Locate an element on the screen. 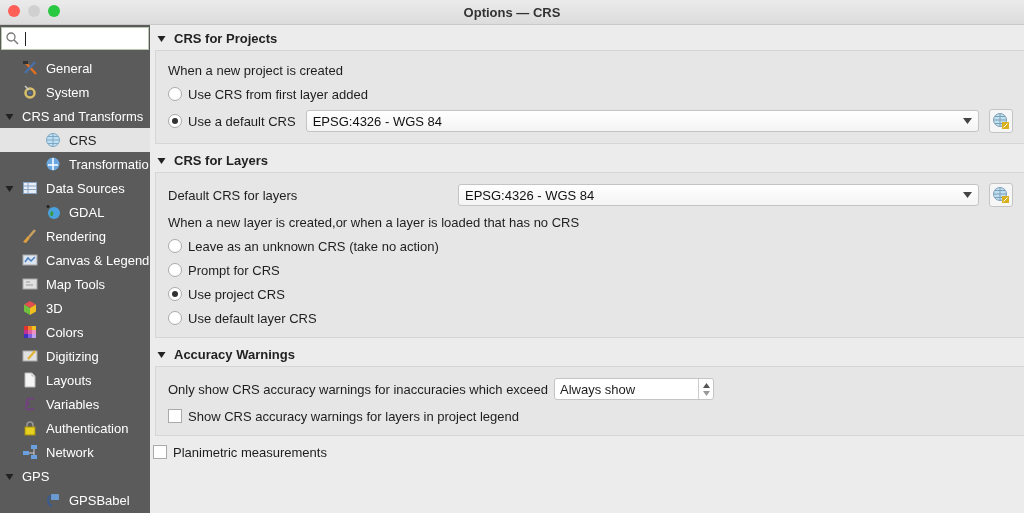  sidebar-item: GDAL is located at coordinates (75, 212).